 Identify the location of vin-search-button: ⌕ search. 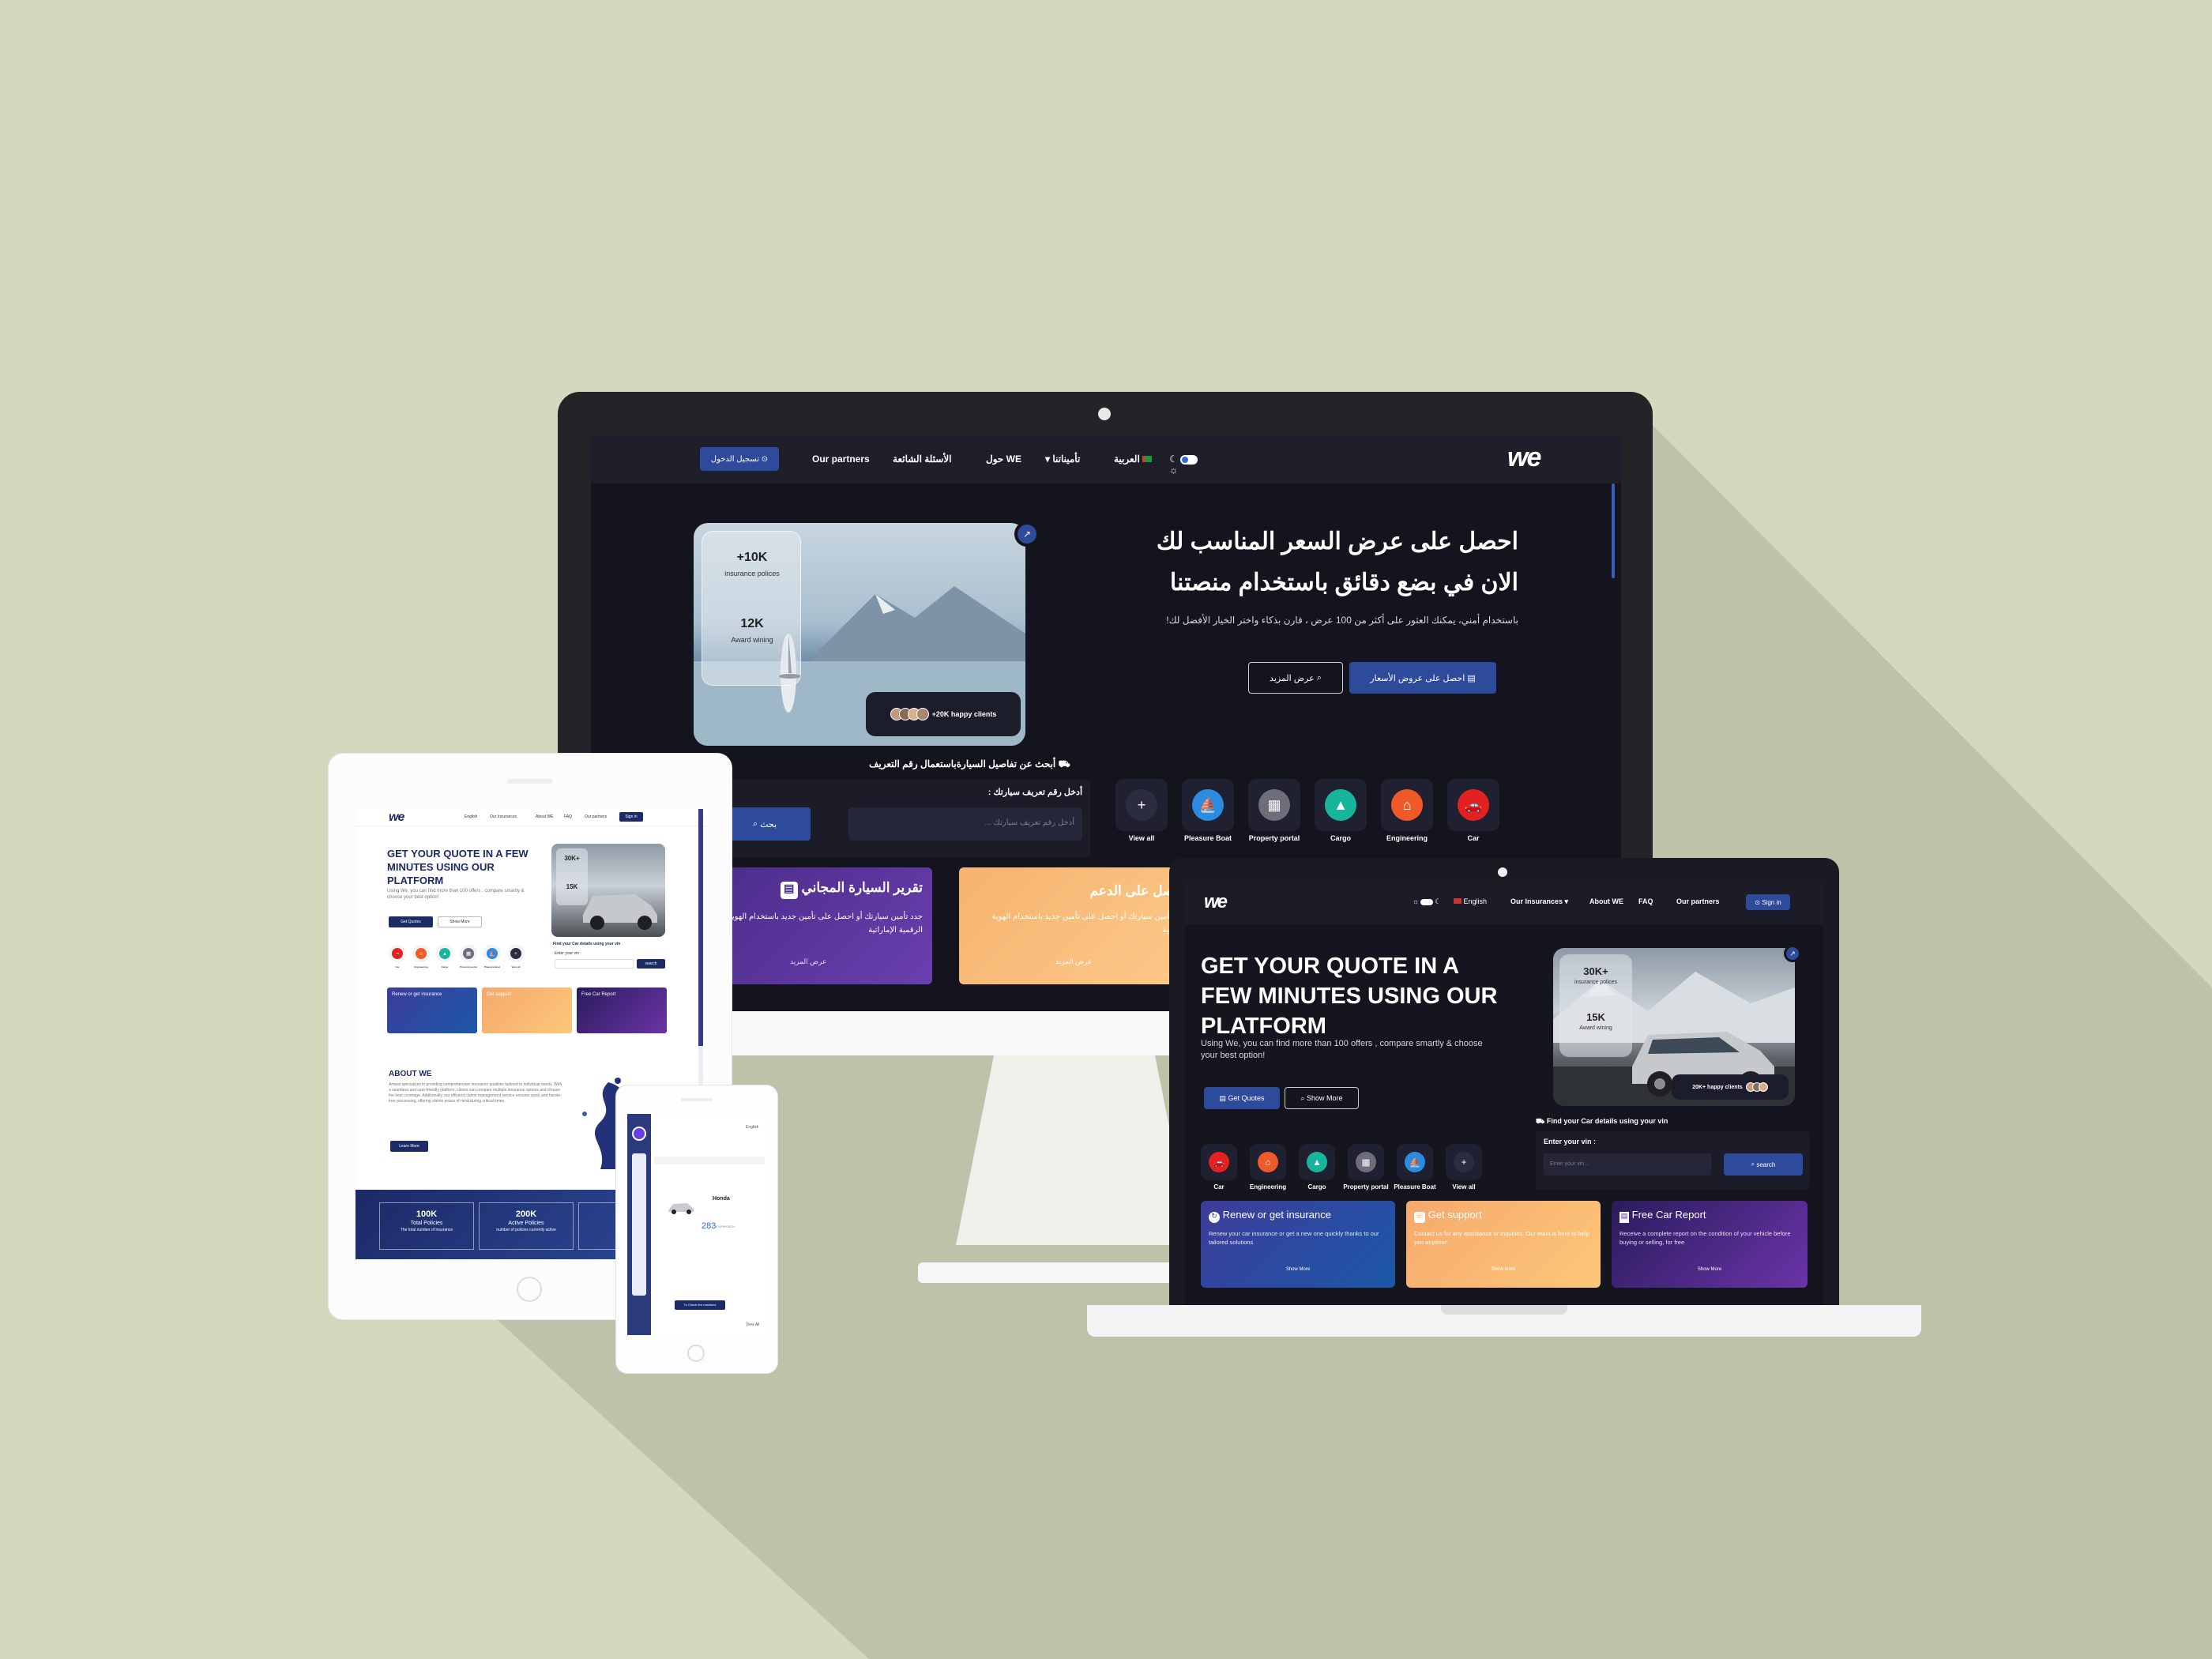
(1763, 1165).